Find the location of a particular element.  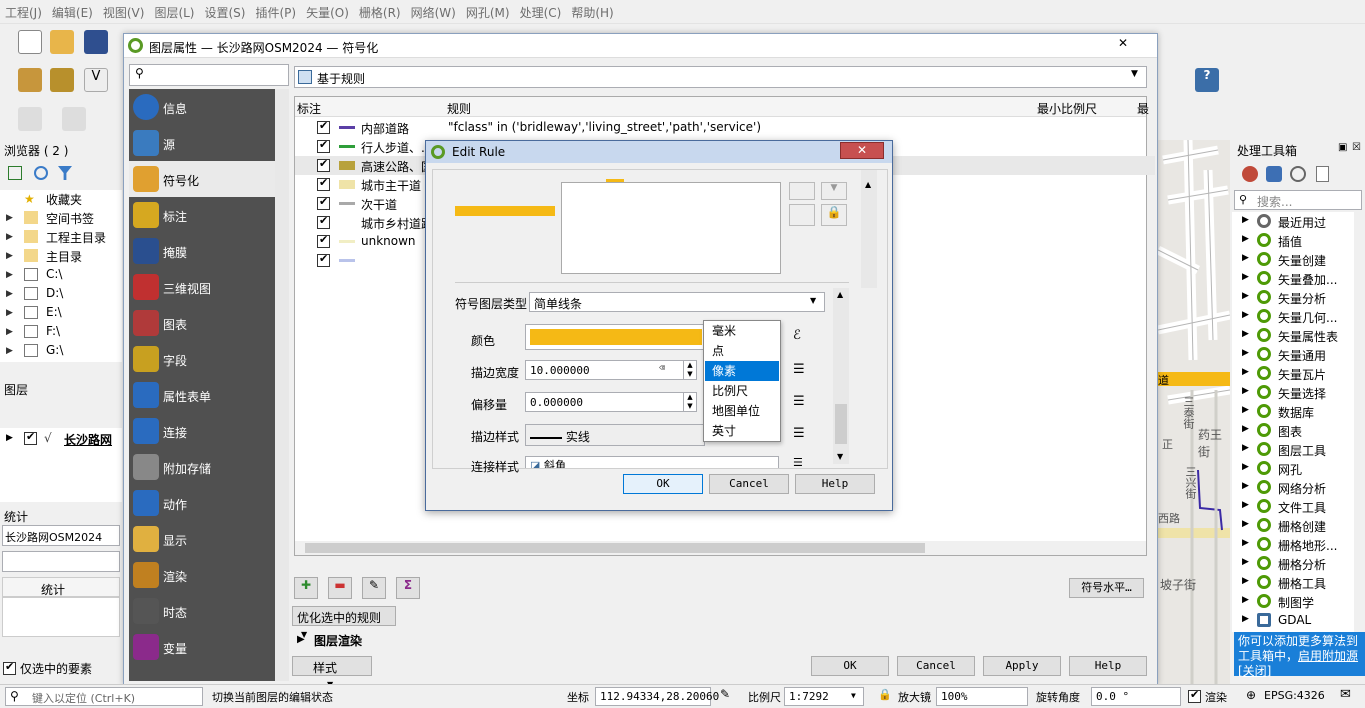

stroke-width-input: 10.000000 ⌫ is located at coordinates (610, 370).